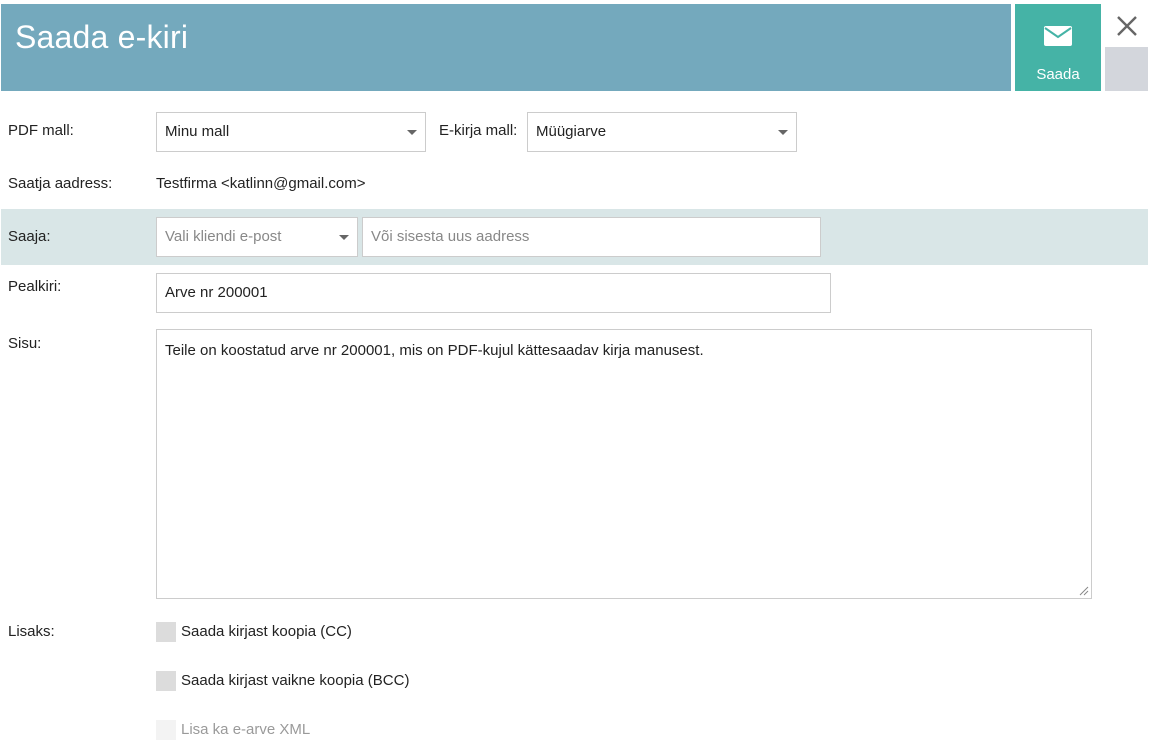 This screenshot has width=1149, height=744. Describe the element at coordinates (478, 130) in the screenshot. I see `email-template-label: E-kirja mall:` at that location.